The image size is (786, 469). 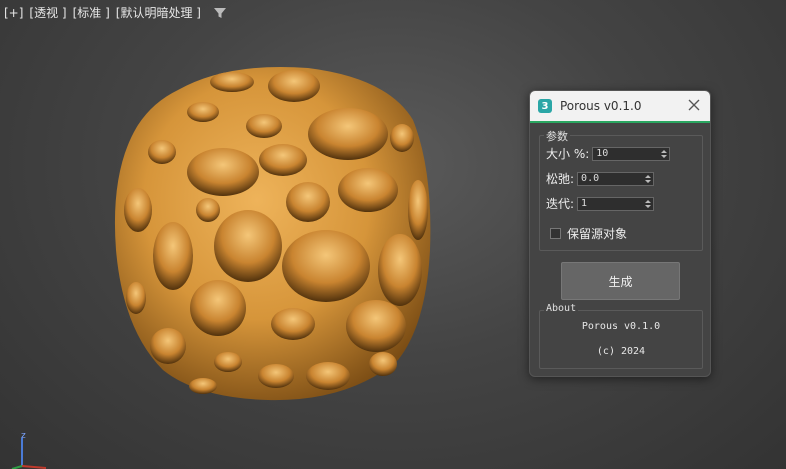 What do you see at coordinates (621, 336) in the screenshot?
I see `about-group: About Porous v0.1.0 (c) 2024` at bounding box center [621, 336].